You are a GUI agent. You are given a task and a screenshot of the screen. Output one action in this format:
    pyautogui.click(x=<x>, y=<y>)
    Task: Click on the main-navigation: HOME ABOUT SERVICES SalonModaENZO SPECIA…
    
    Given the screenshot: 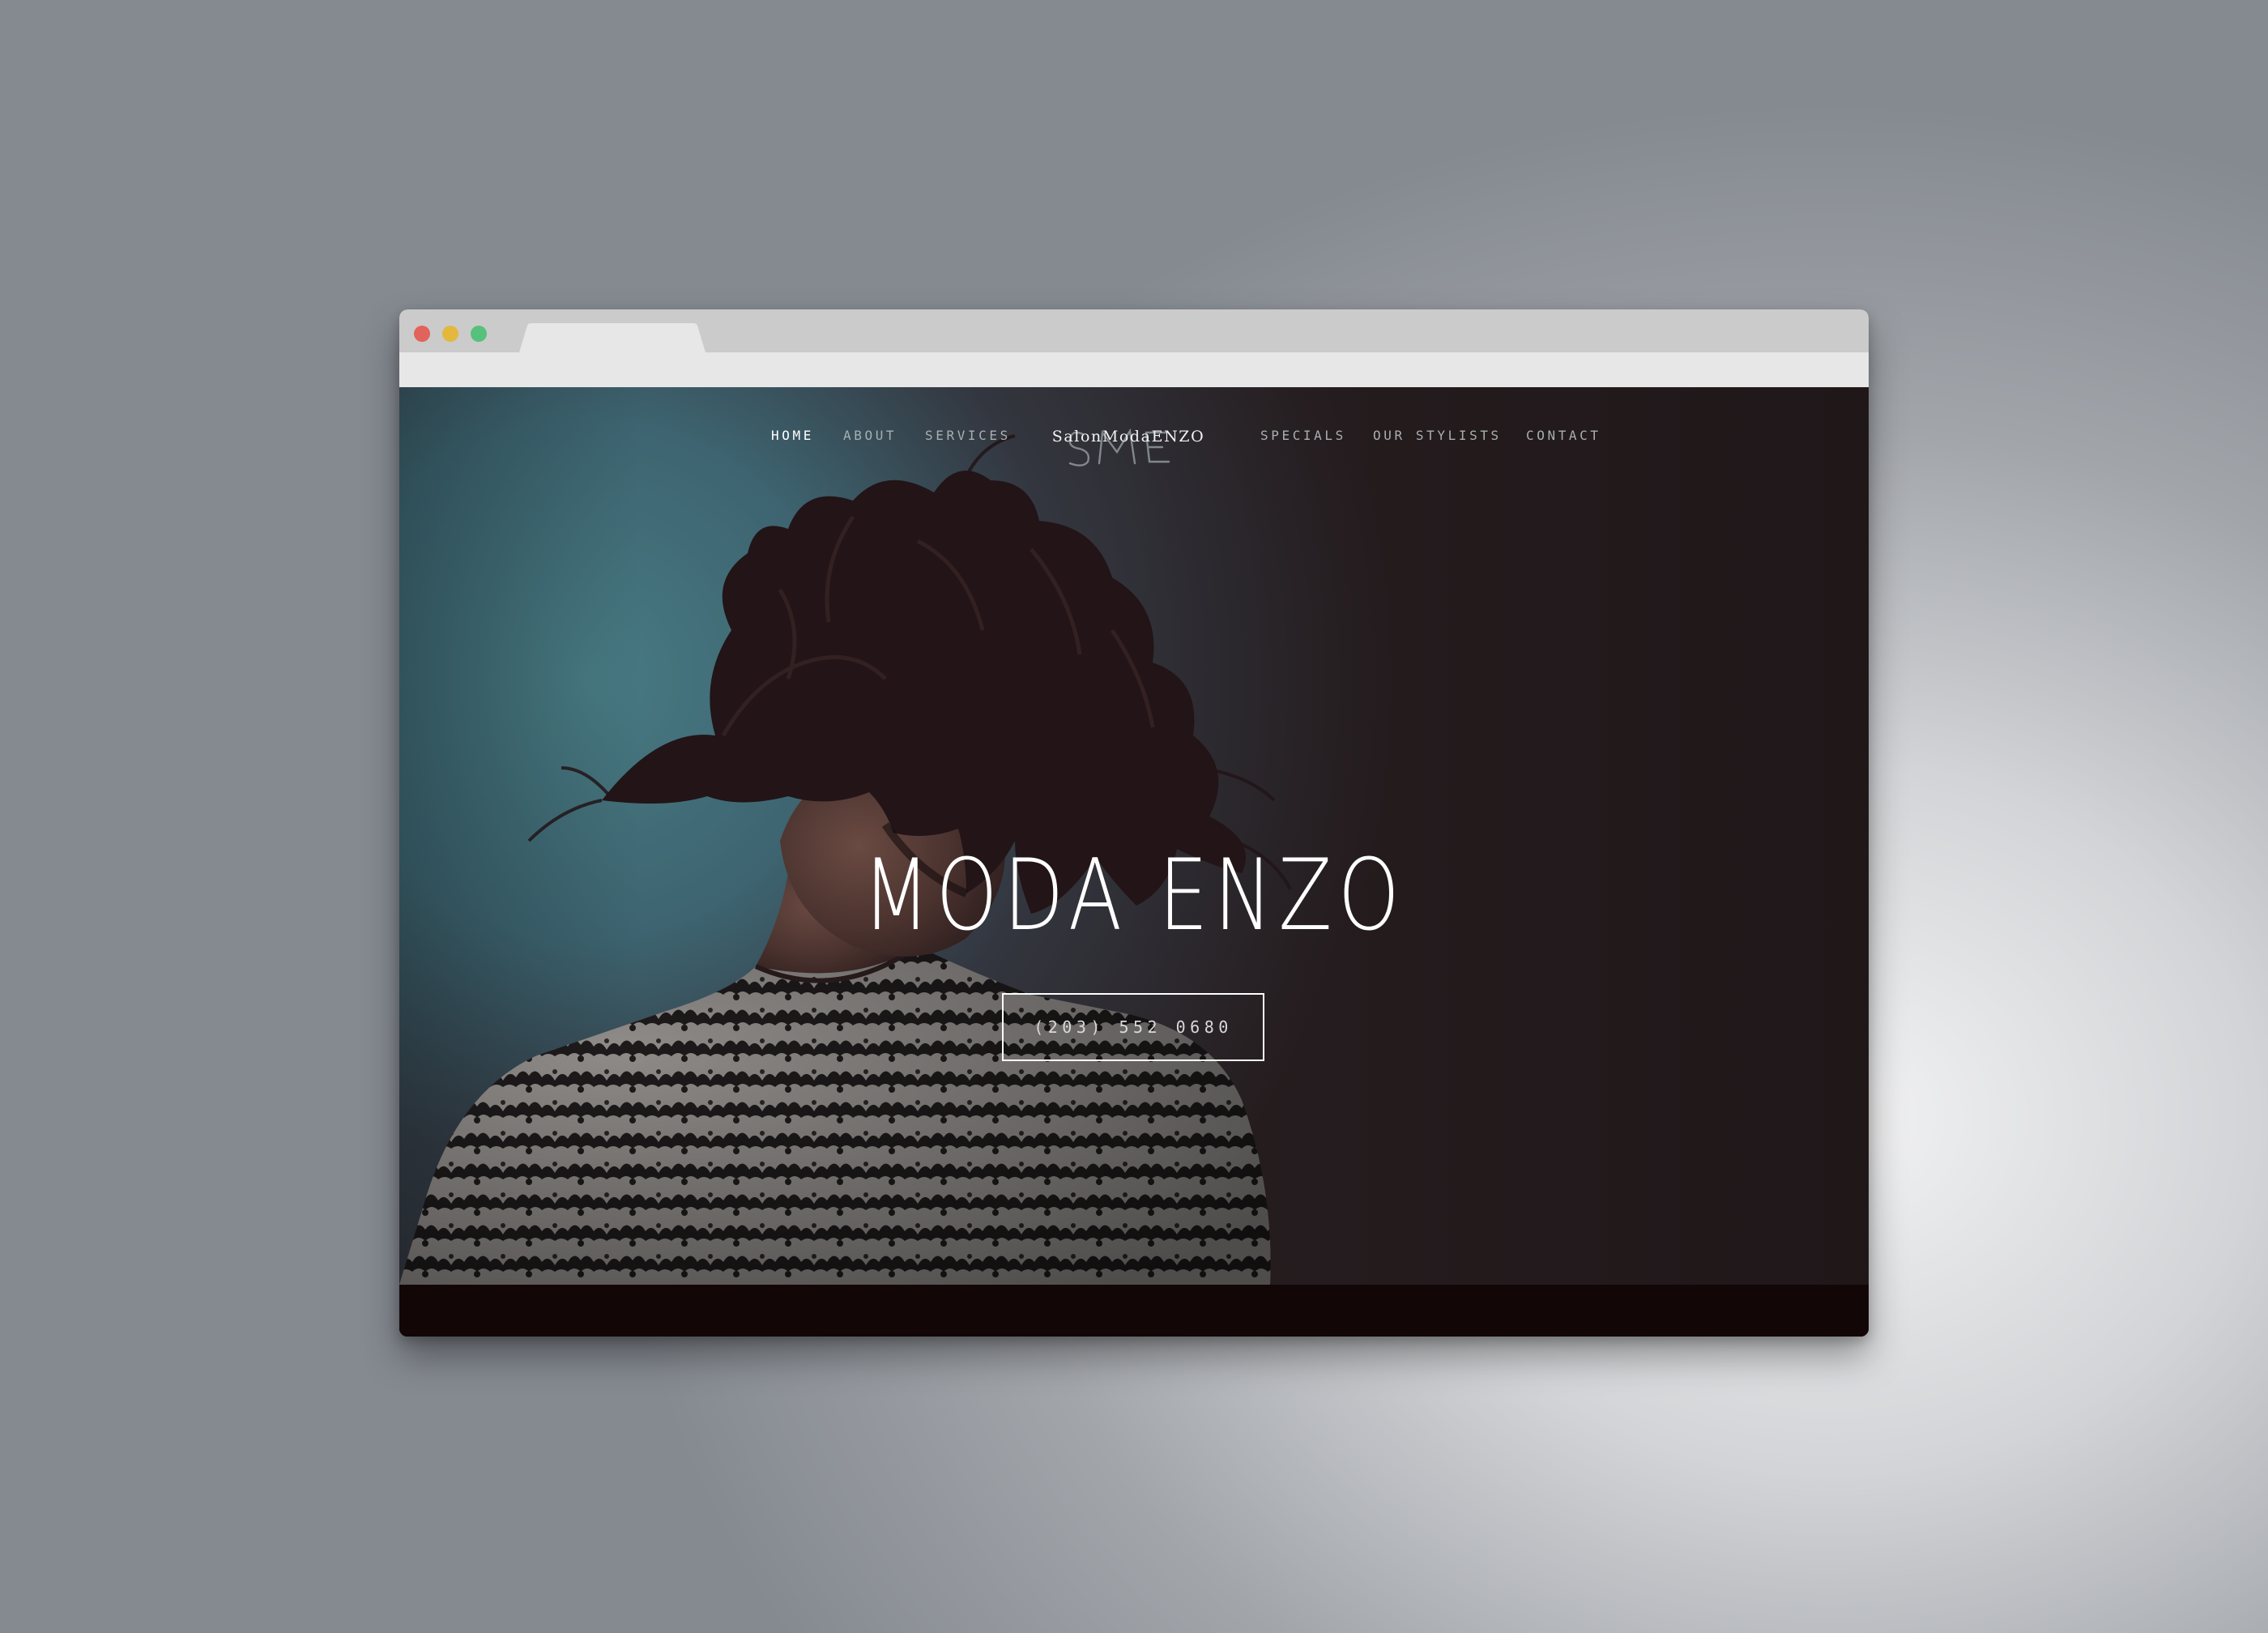 What is the action you would take?
    pyautogui.click(x=1134, y=444)
    